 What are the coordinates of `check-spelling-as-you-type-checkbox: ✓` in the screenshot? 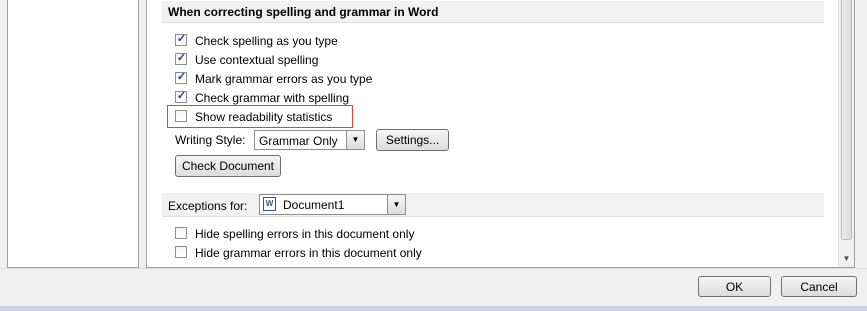 It's located at (181, 39).